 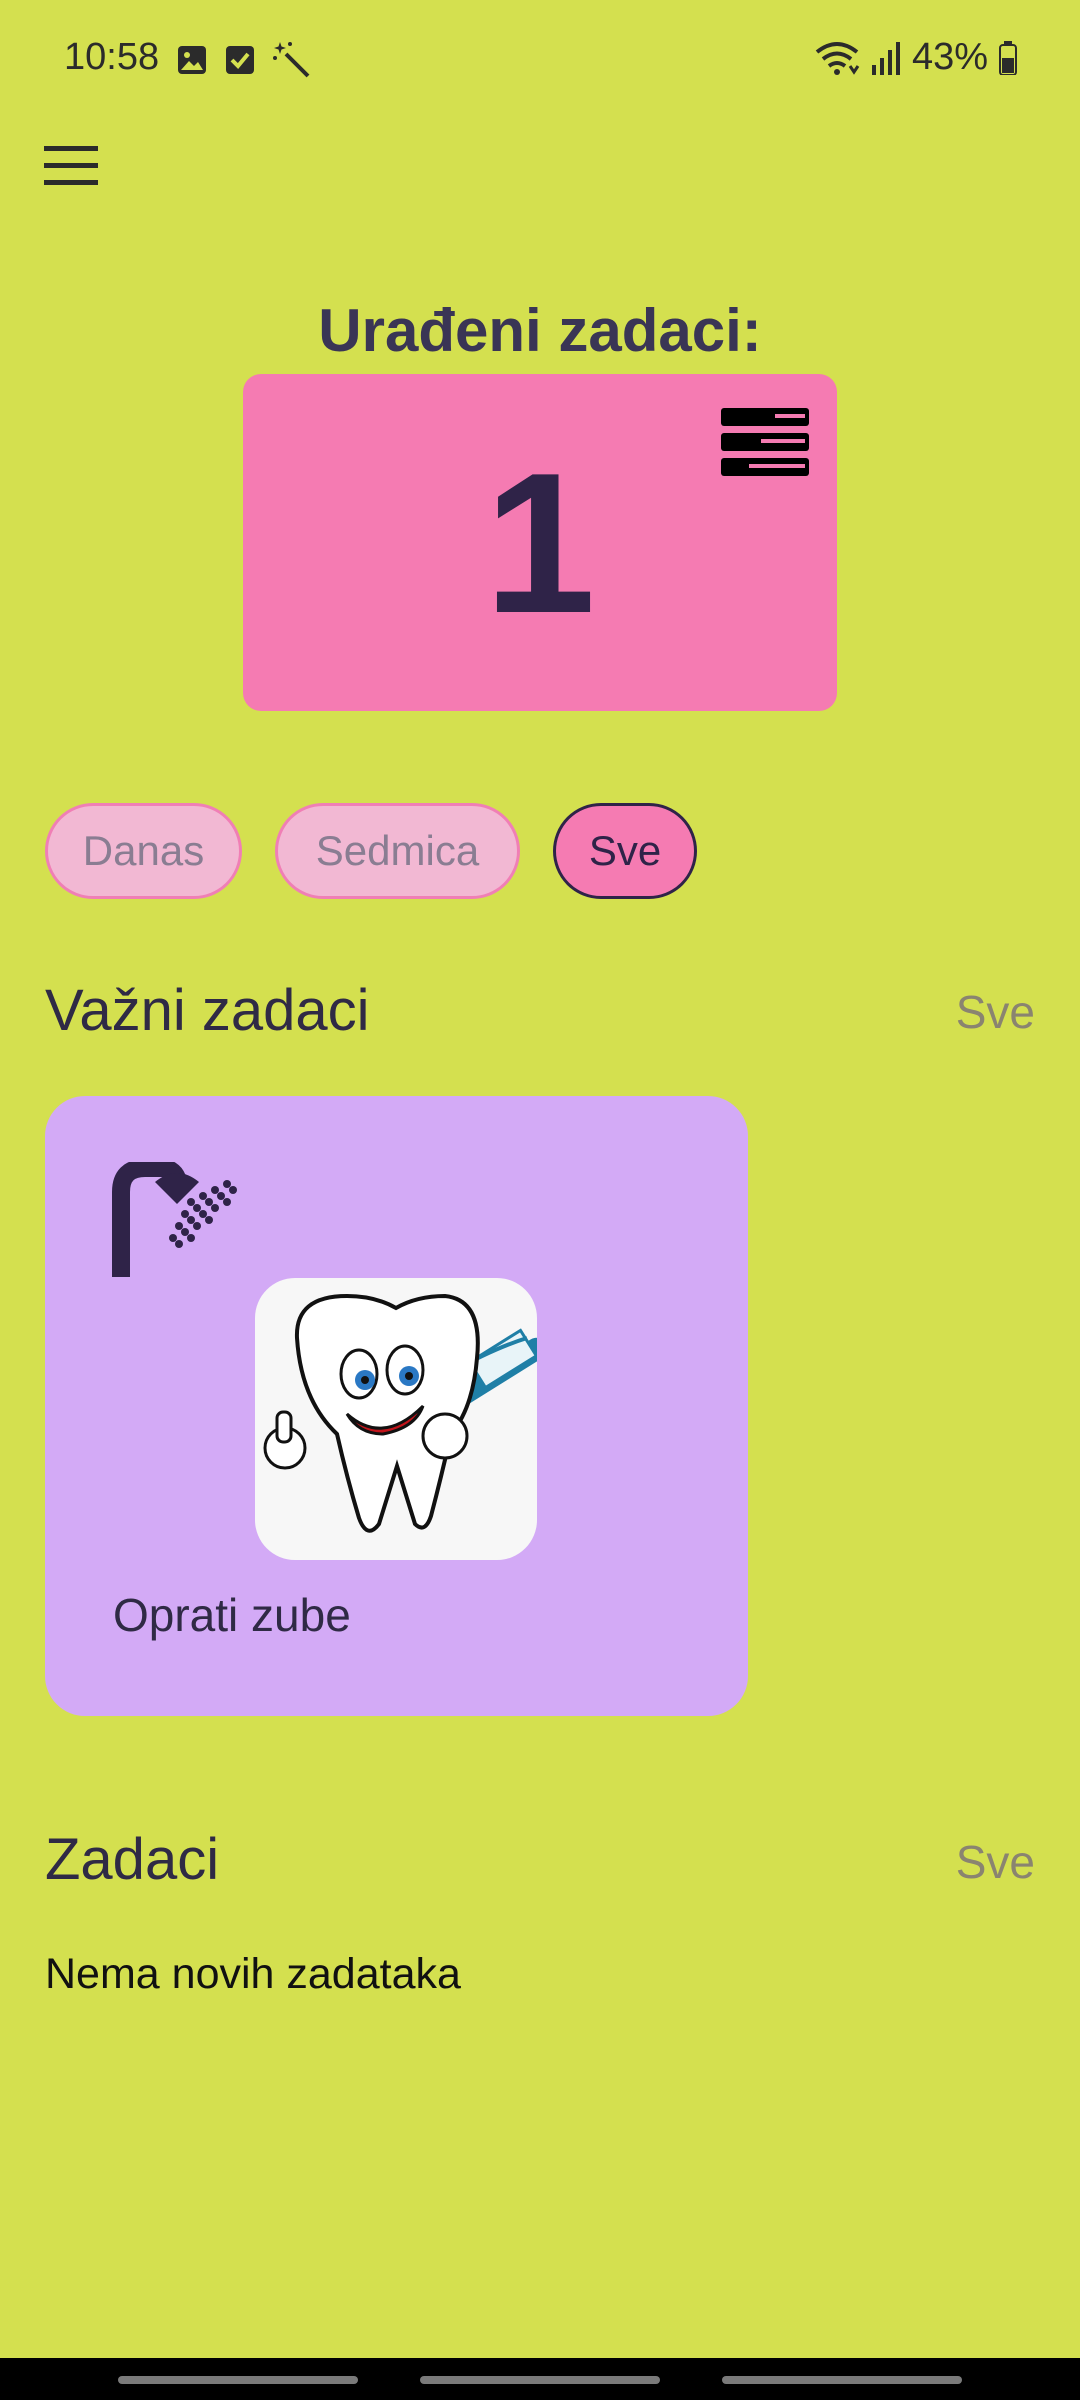 I want to click on tasks-empty-text: Nema novih zadataka, so click(x=253, y=1974).